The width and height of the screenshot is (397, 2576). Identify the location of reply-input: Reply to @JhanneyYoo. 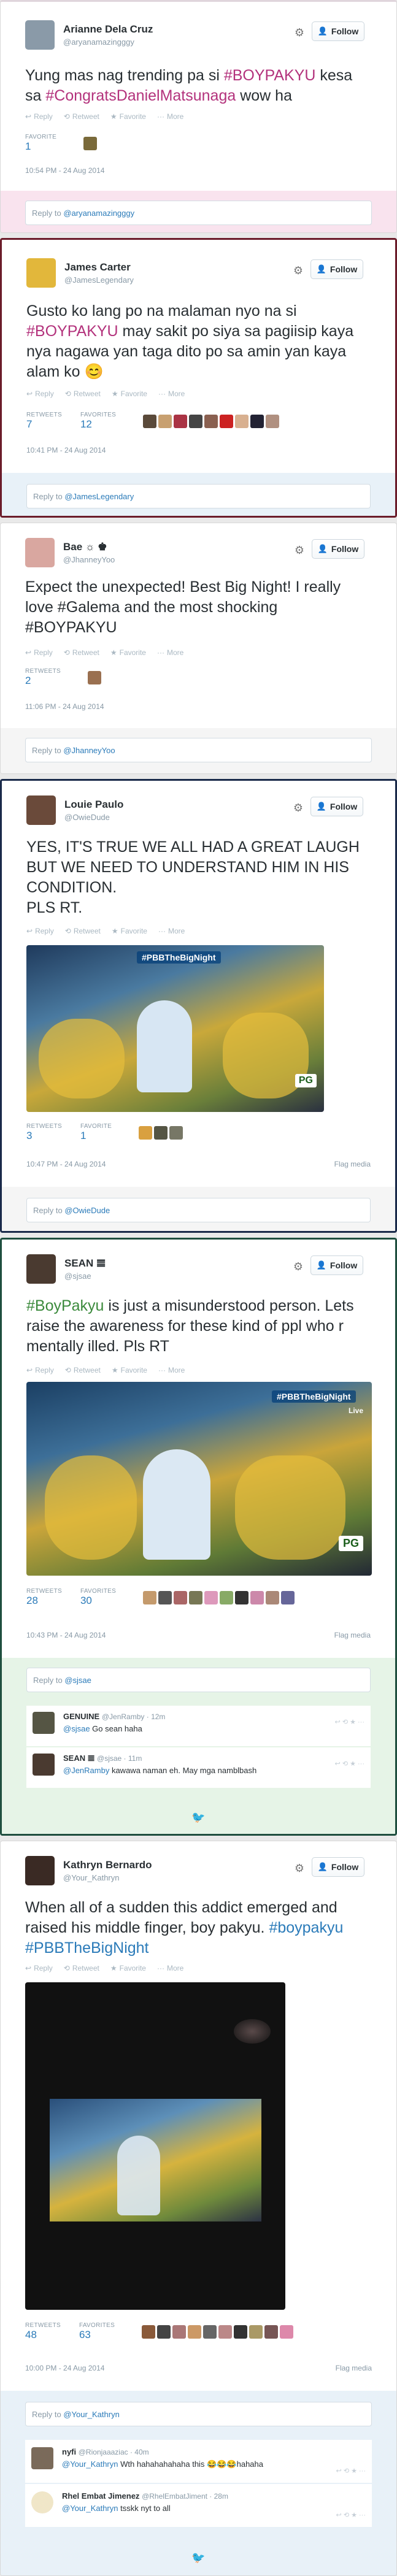
(198, 750).